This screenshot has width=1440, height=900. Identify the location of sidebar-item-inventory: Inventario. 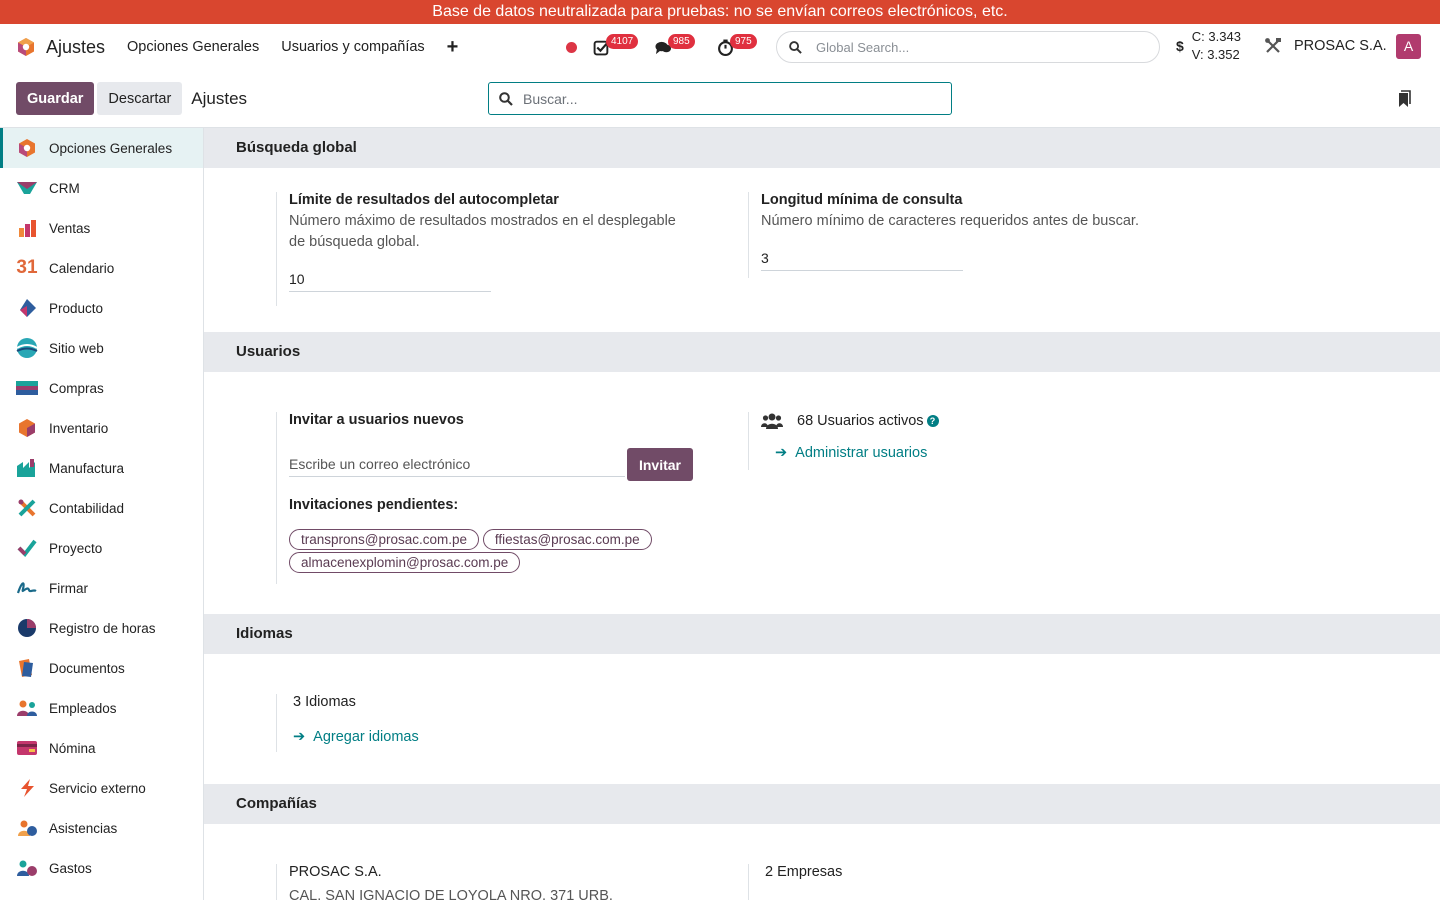
(101, 428).